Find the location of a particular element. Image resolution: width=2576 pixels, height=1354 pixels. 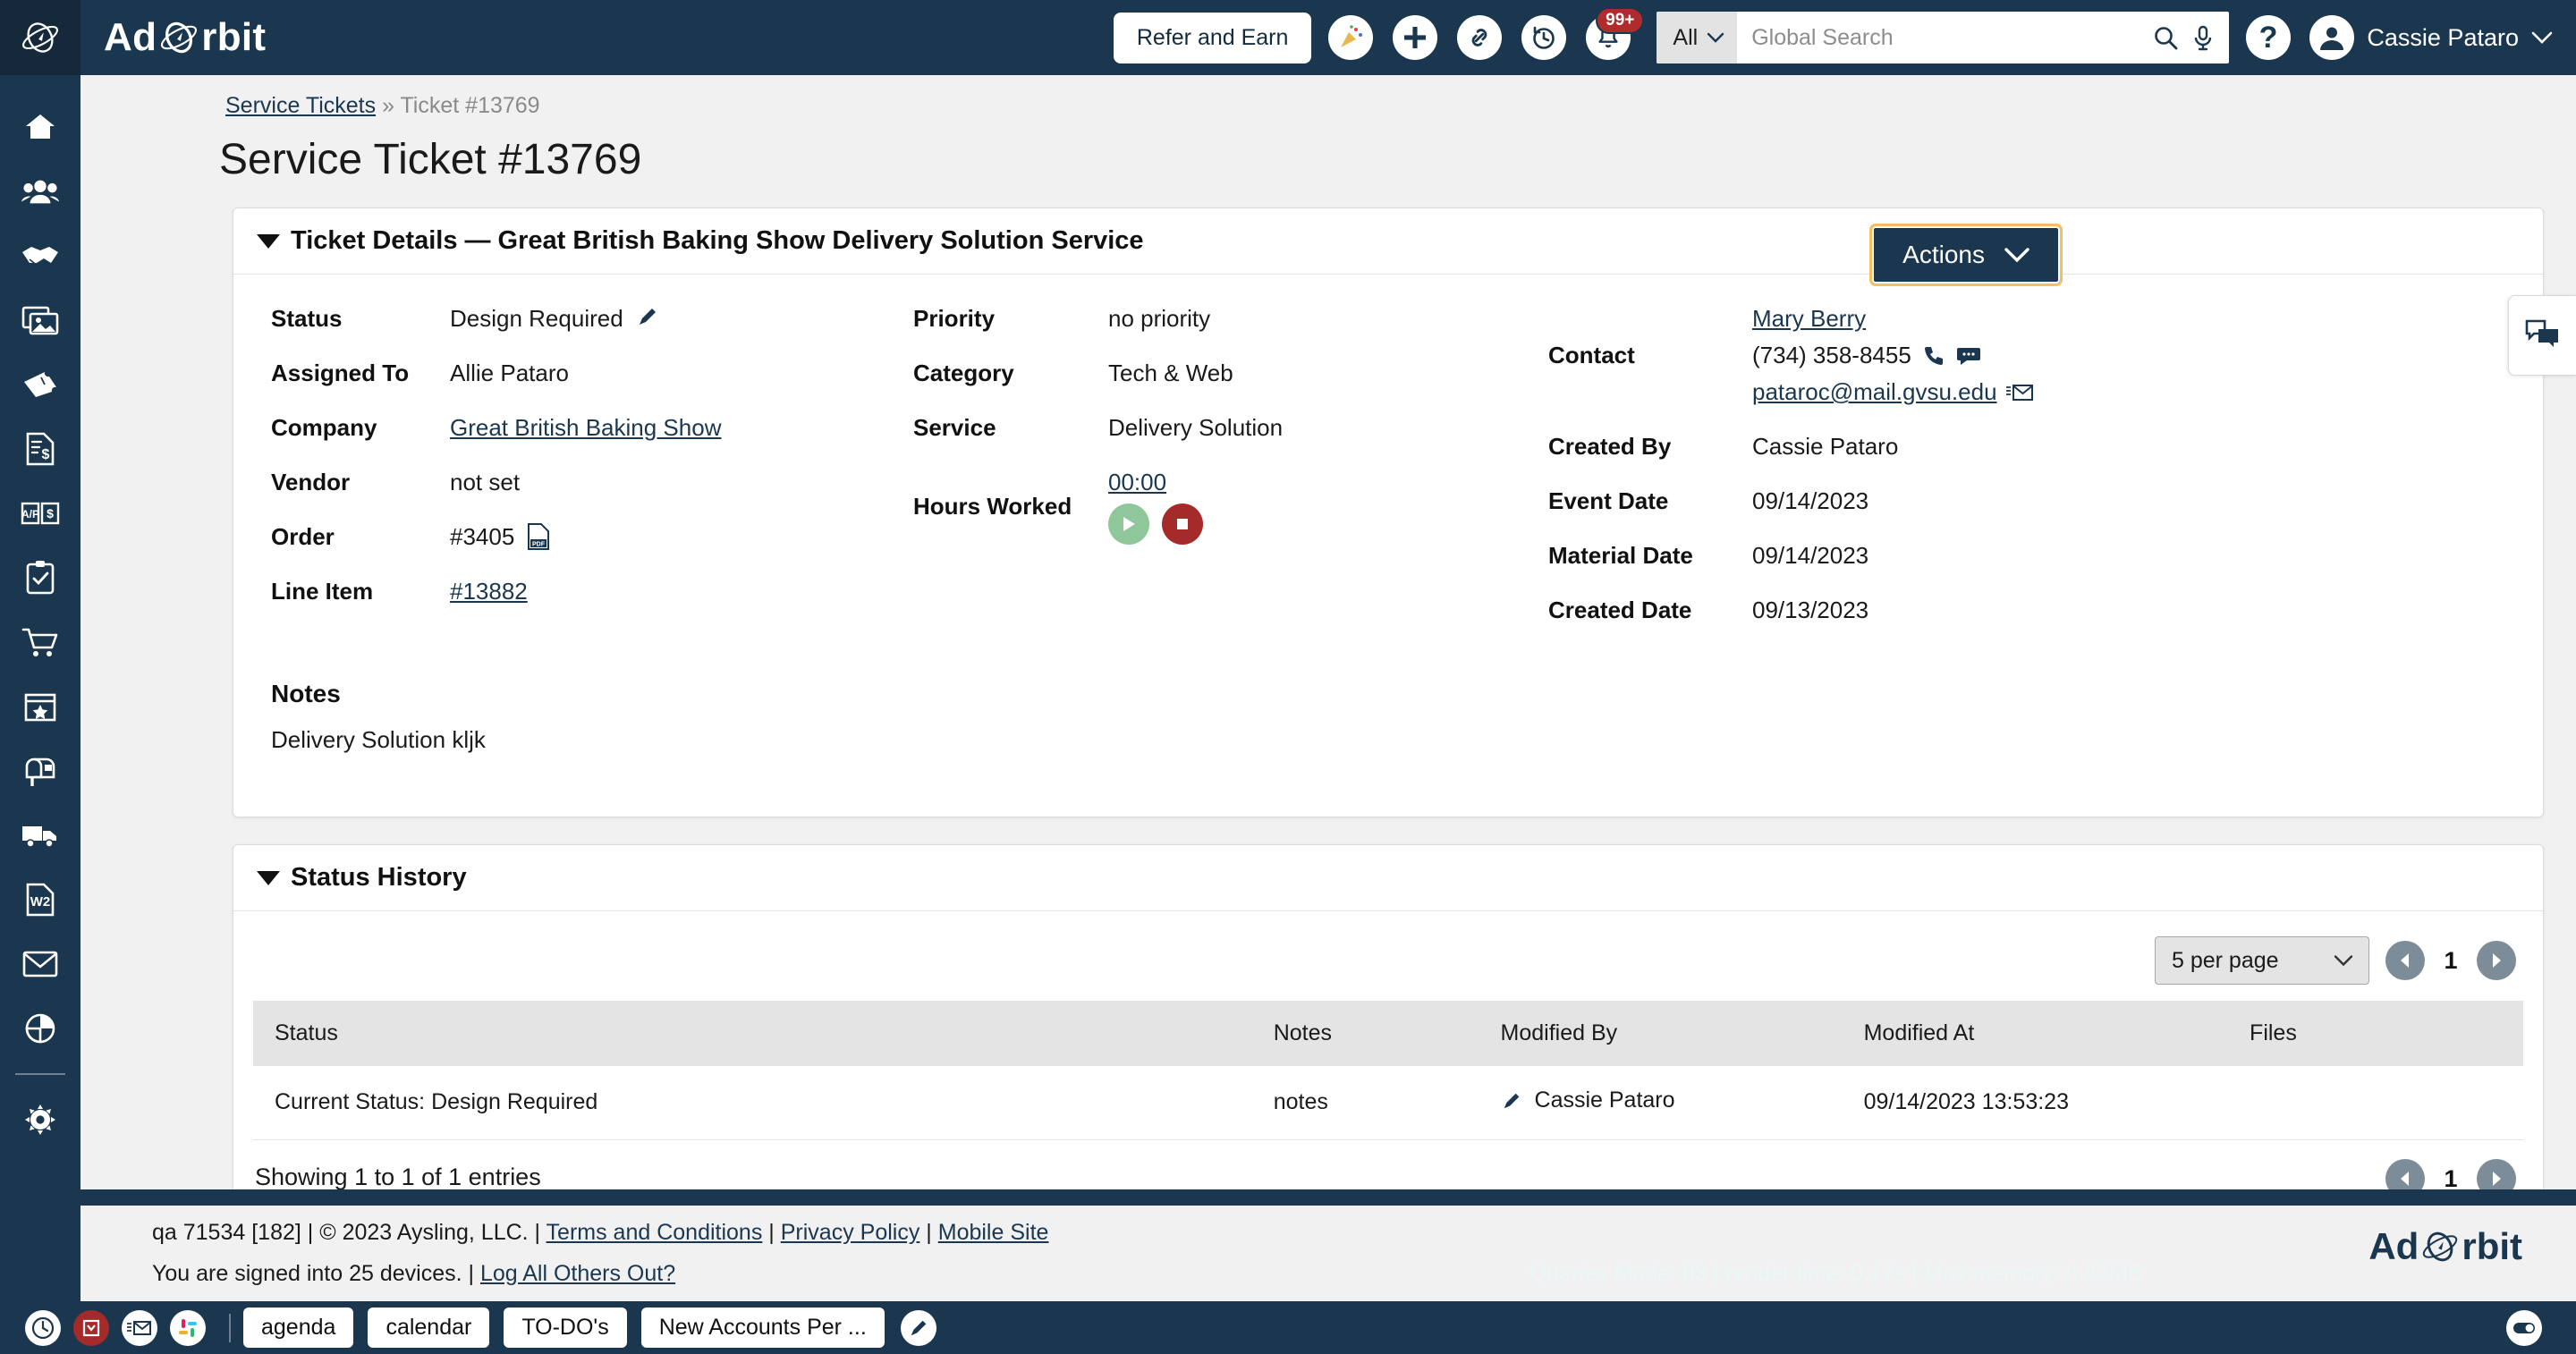

sidebar-divider is located at coordinates (40, 1074).